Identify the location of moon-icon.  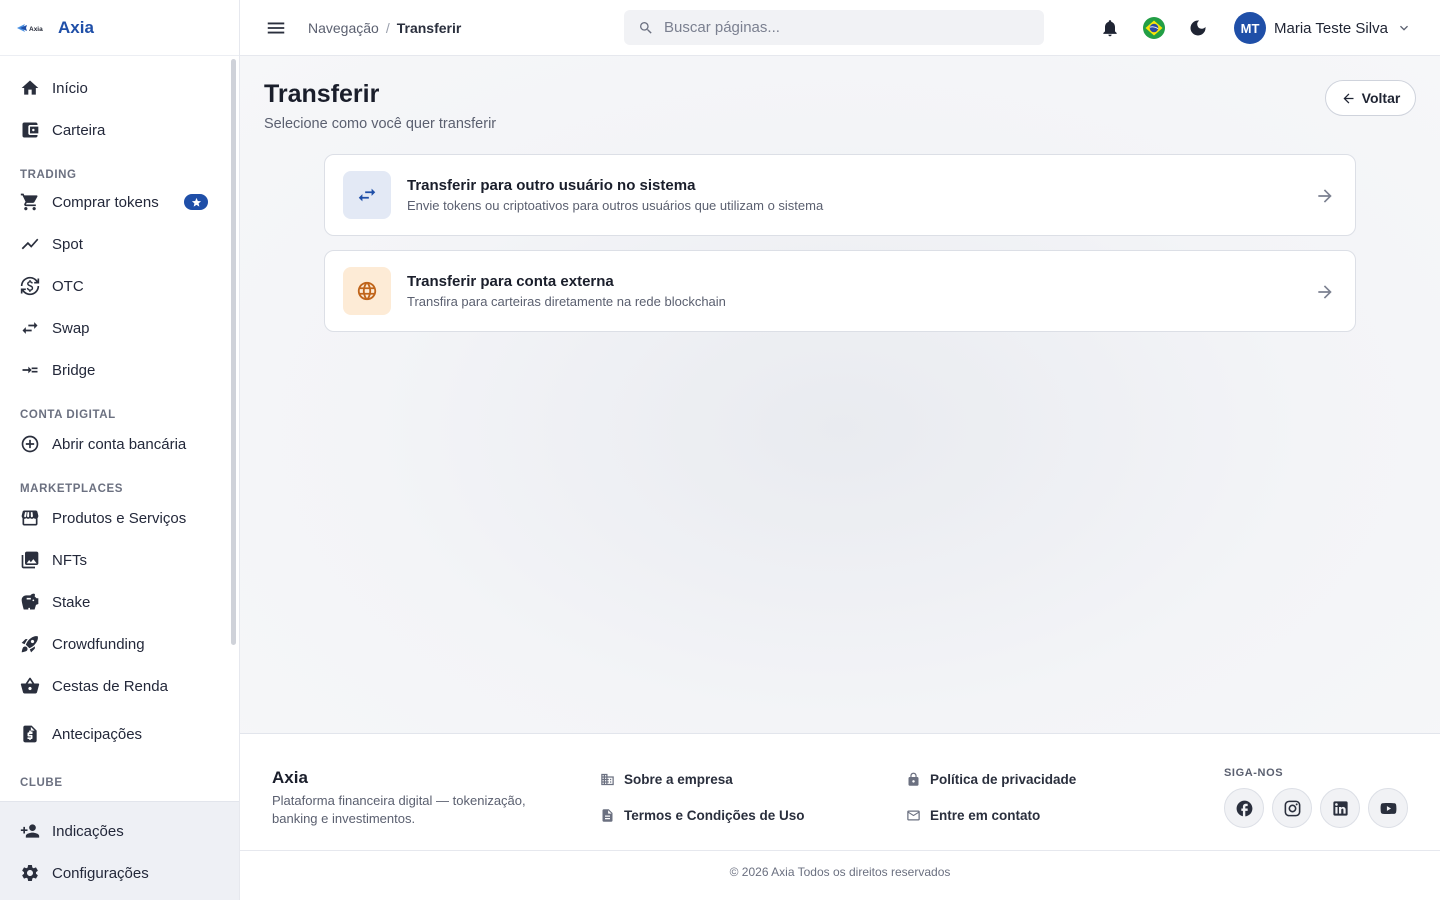
(1198, 28).